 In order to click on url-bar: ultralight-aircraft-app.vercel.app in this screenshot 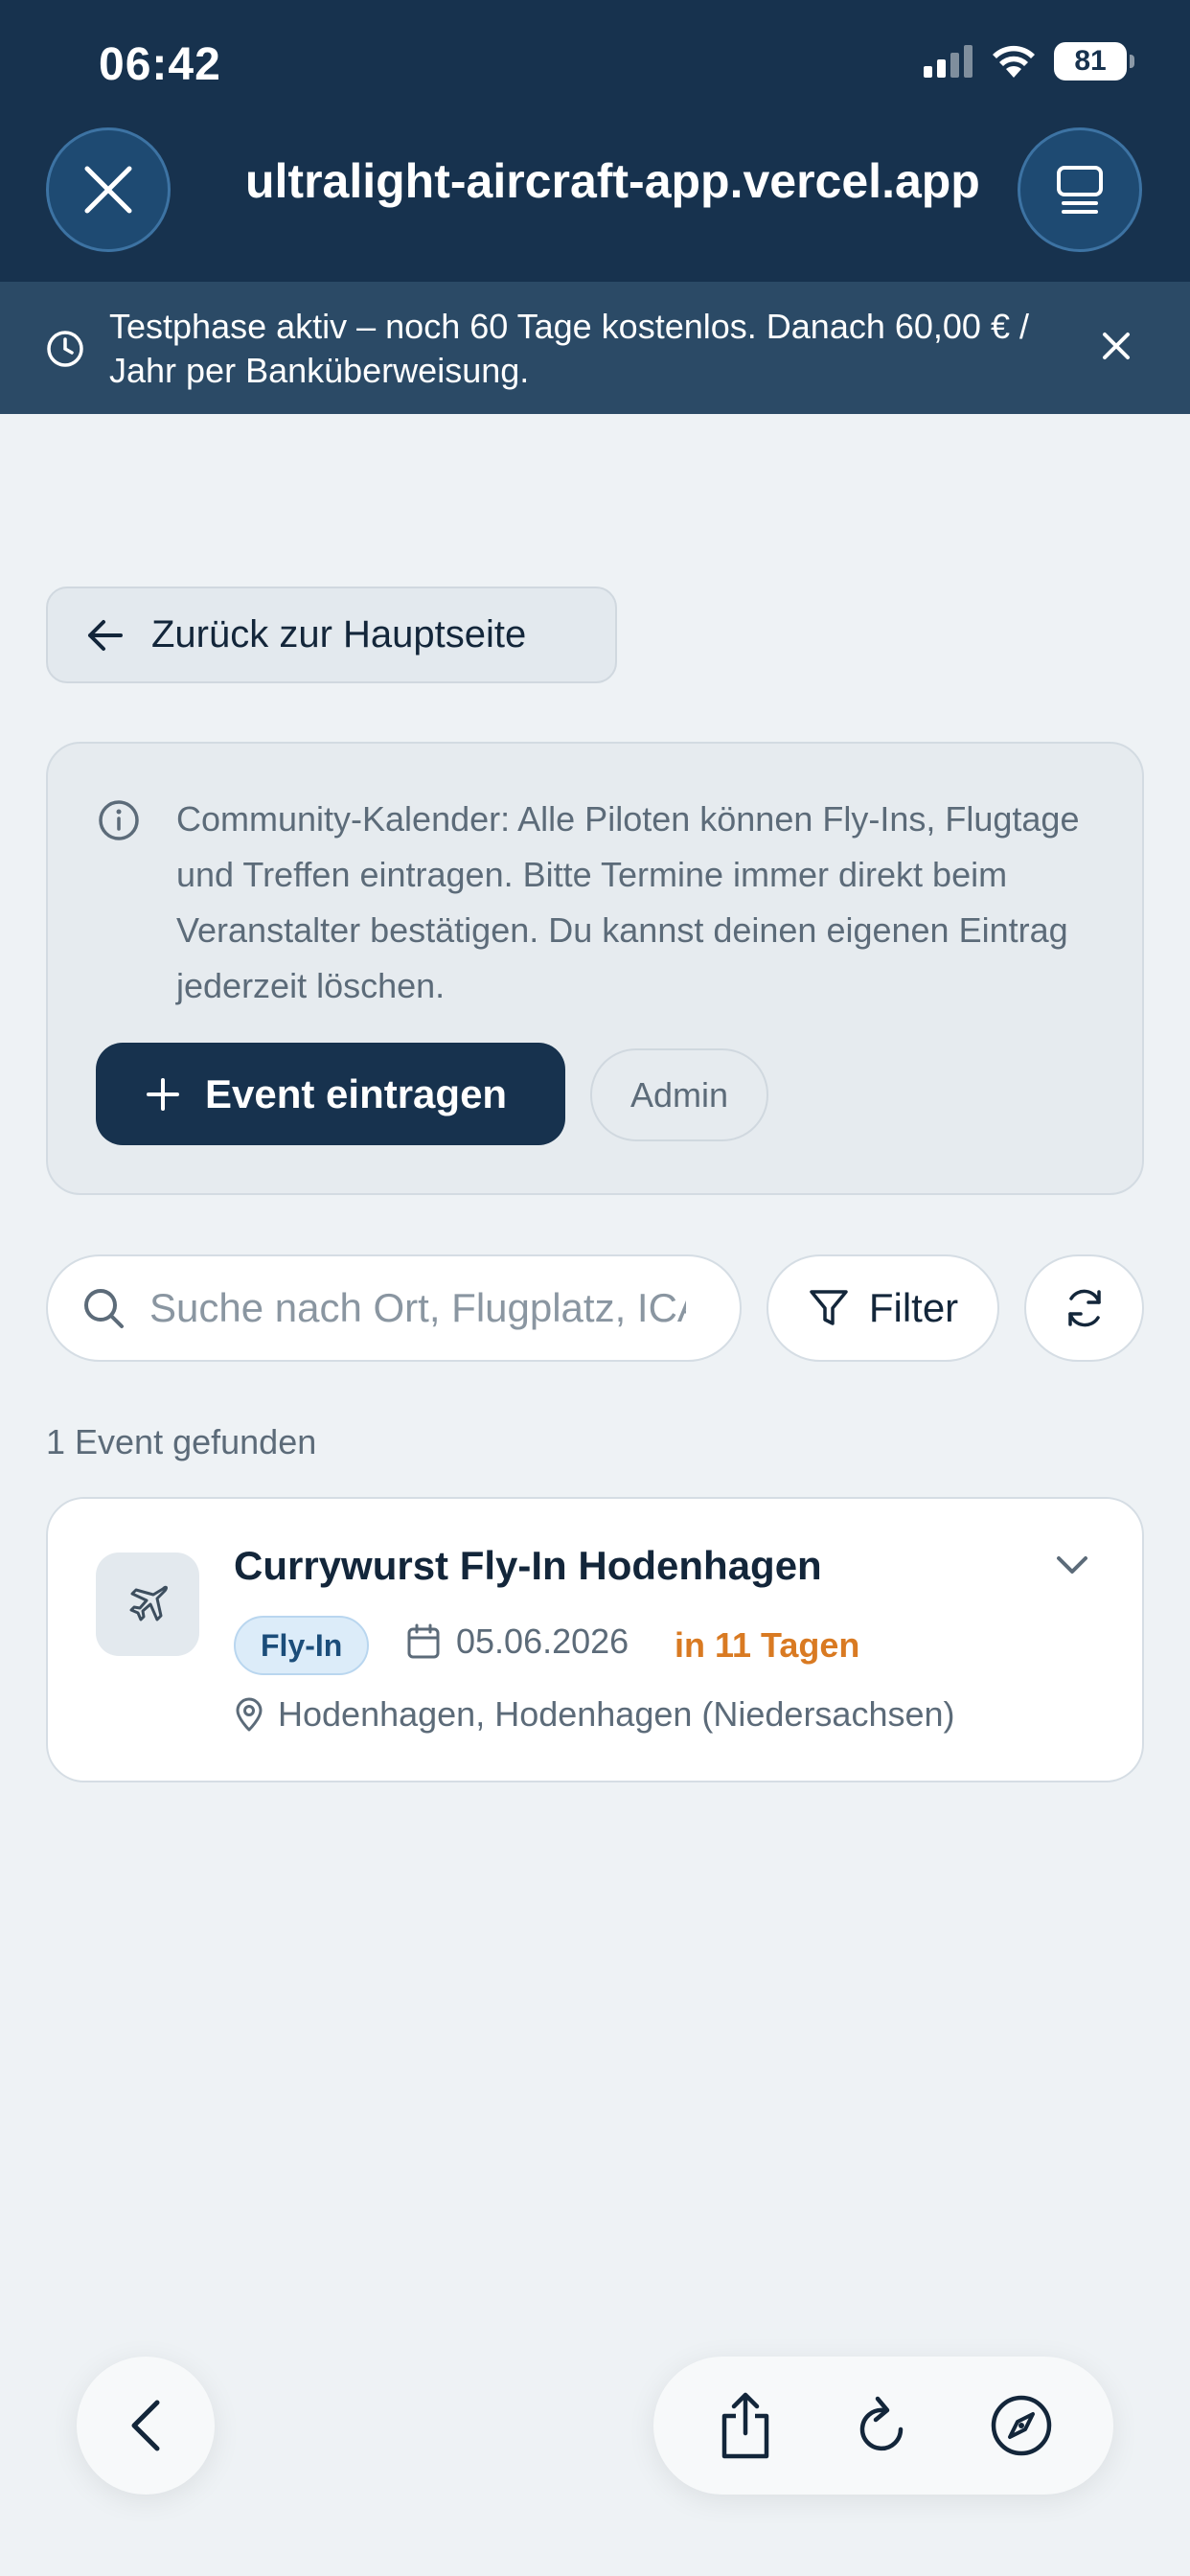, I will do `click(623, 181)`.